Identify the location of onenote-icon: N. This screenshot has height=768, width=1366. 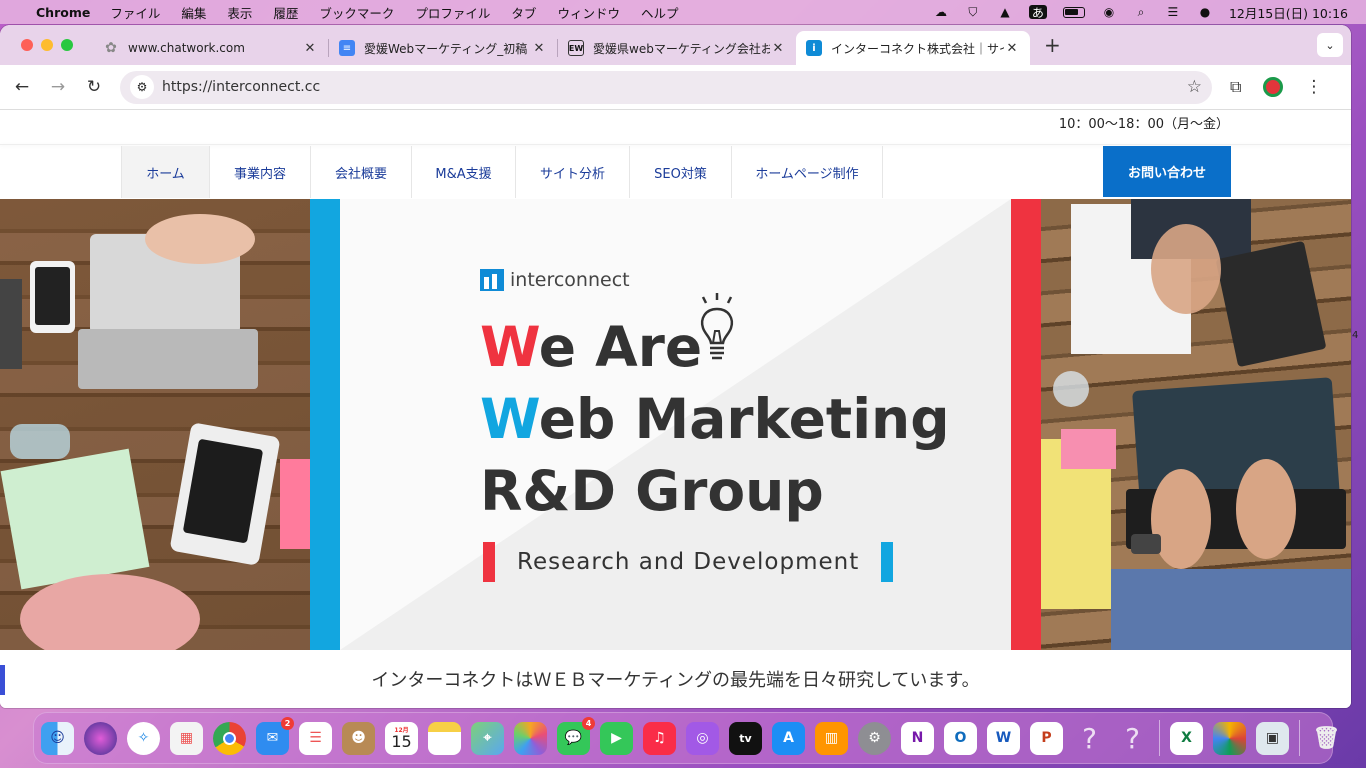
(917, 738).